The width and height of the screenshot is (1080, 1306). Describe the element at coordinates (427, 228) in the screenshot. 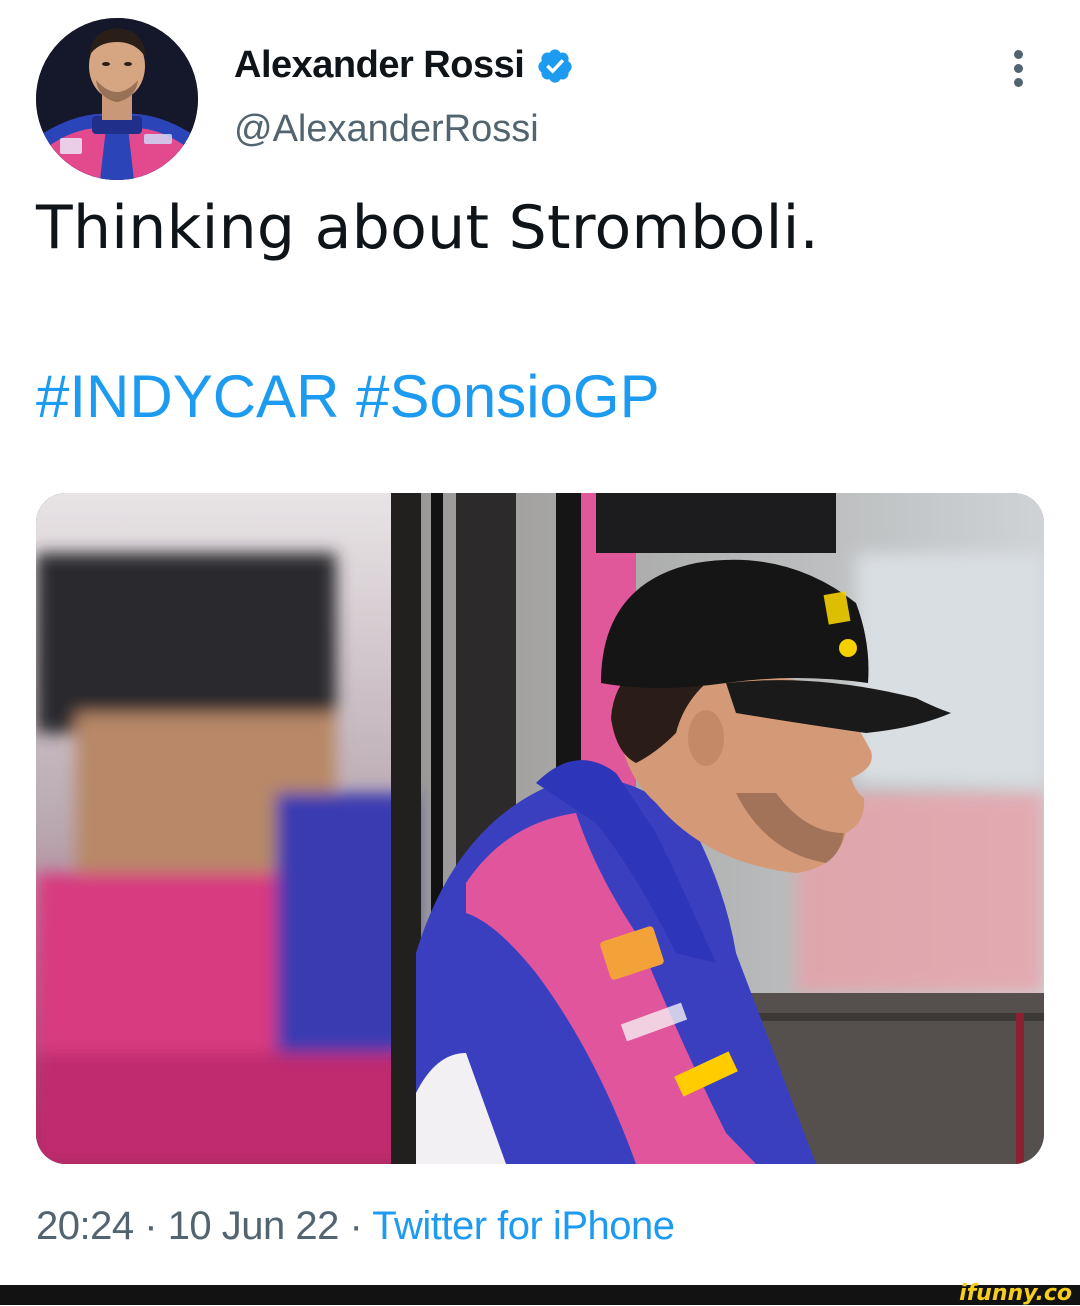

I see `tweet-text: Thinking about Stromboli.` at that location.